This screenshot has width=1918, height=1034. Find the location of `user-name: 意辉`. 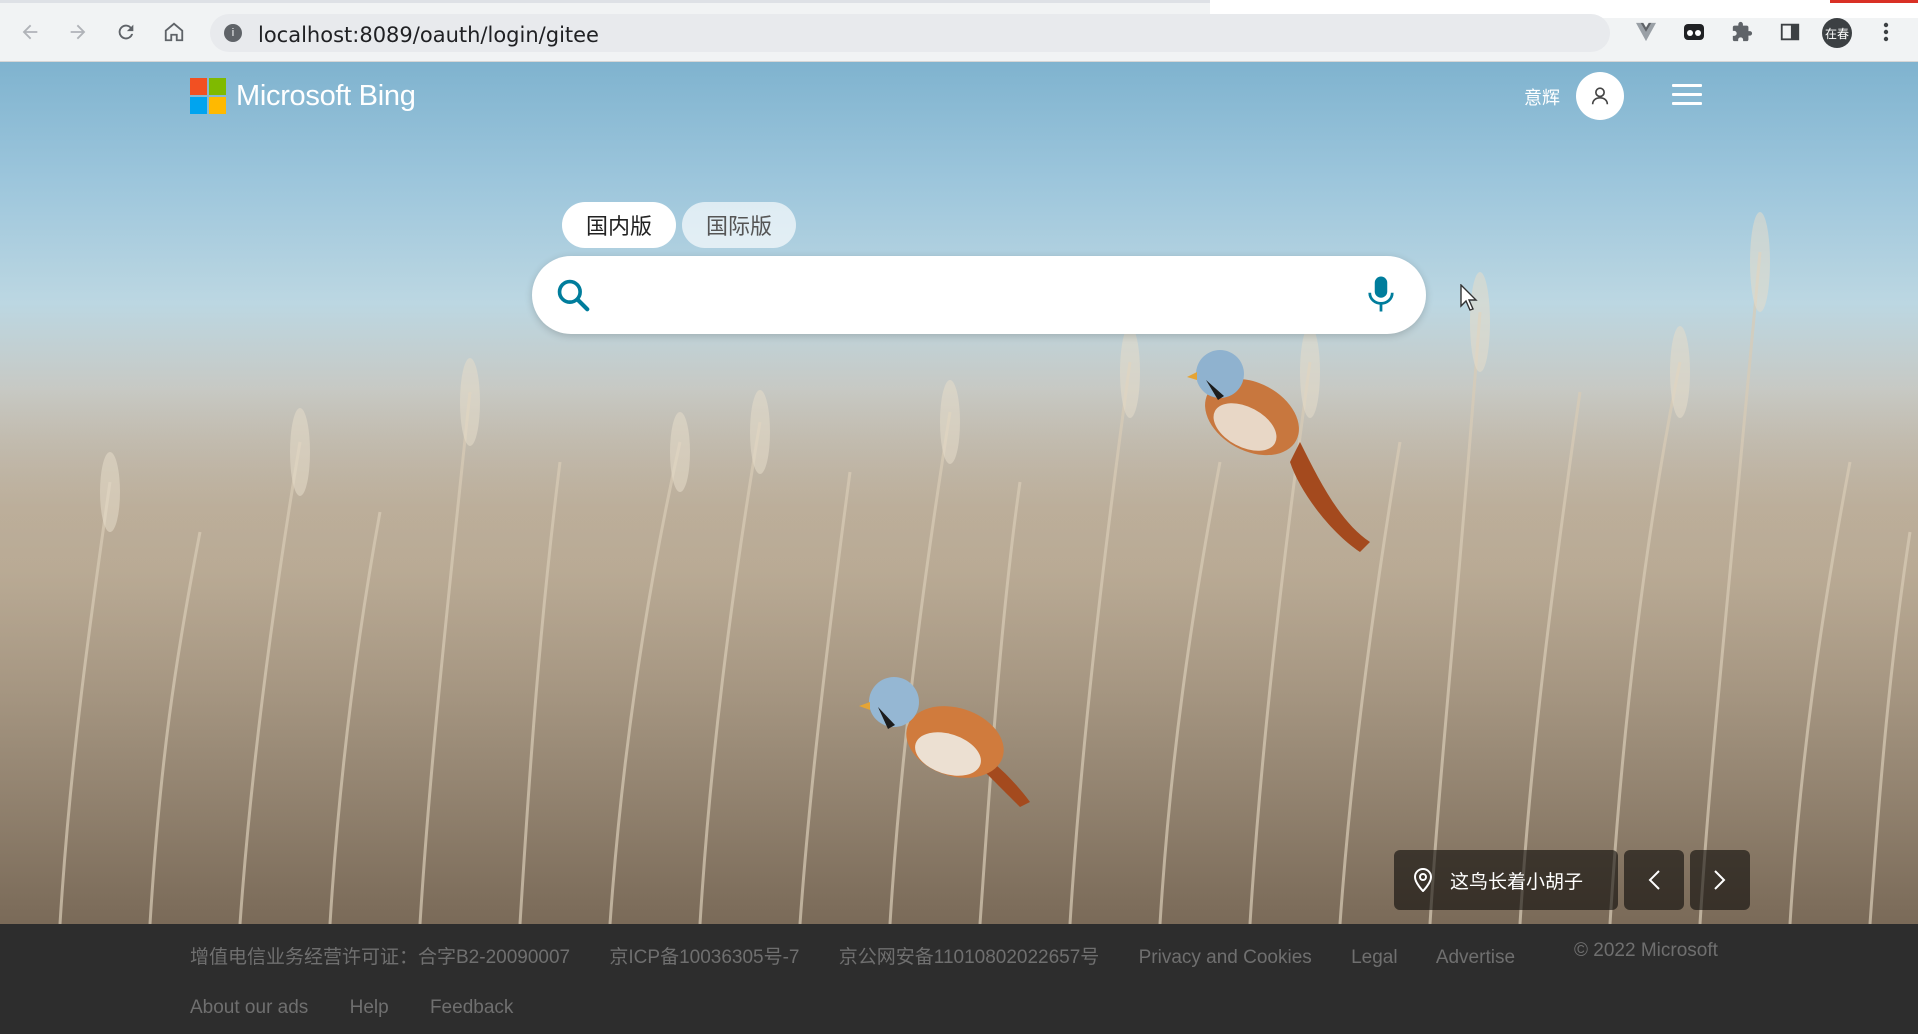

user-name: 意辉 is located at coordinates (1542, 97).